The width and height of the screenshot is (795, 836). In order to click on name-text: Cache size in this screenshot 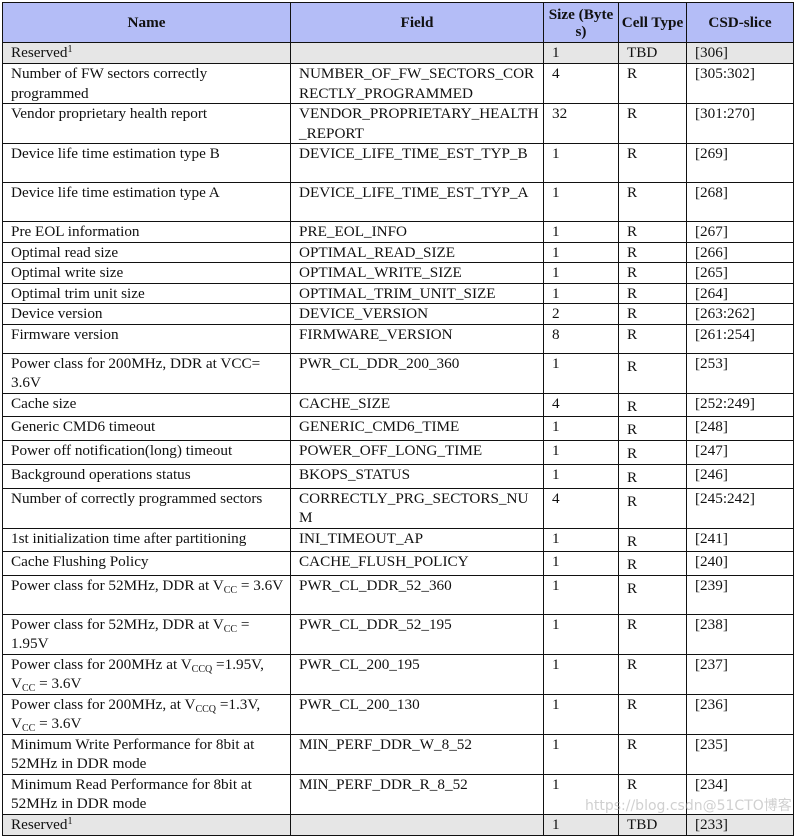, I will do `click(44, 403)`.